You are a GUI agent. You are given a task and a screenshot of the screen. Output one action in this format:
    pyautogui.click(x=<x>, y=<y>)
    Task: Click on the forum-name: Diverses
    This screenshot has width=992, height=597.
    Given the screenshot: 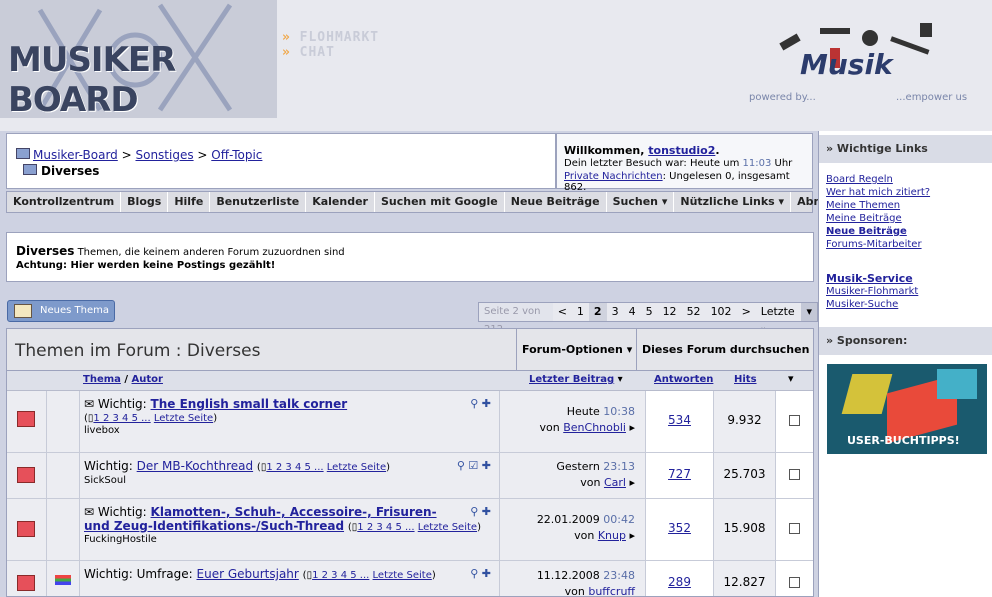 What is the action you would take?
    pyautogui.click(x=45, y=251)
    